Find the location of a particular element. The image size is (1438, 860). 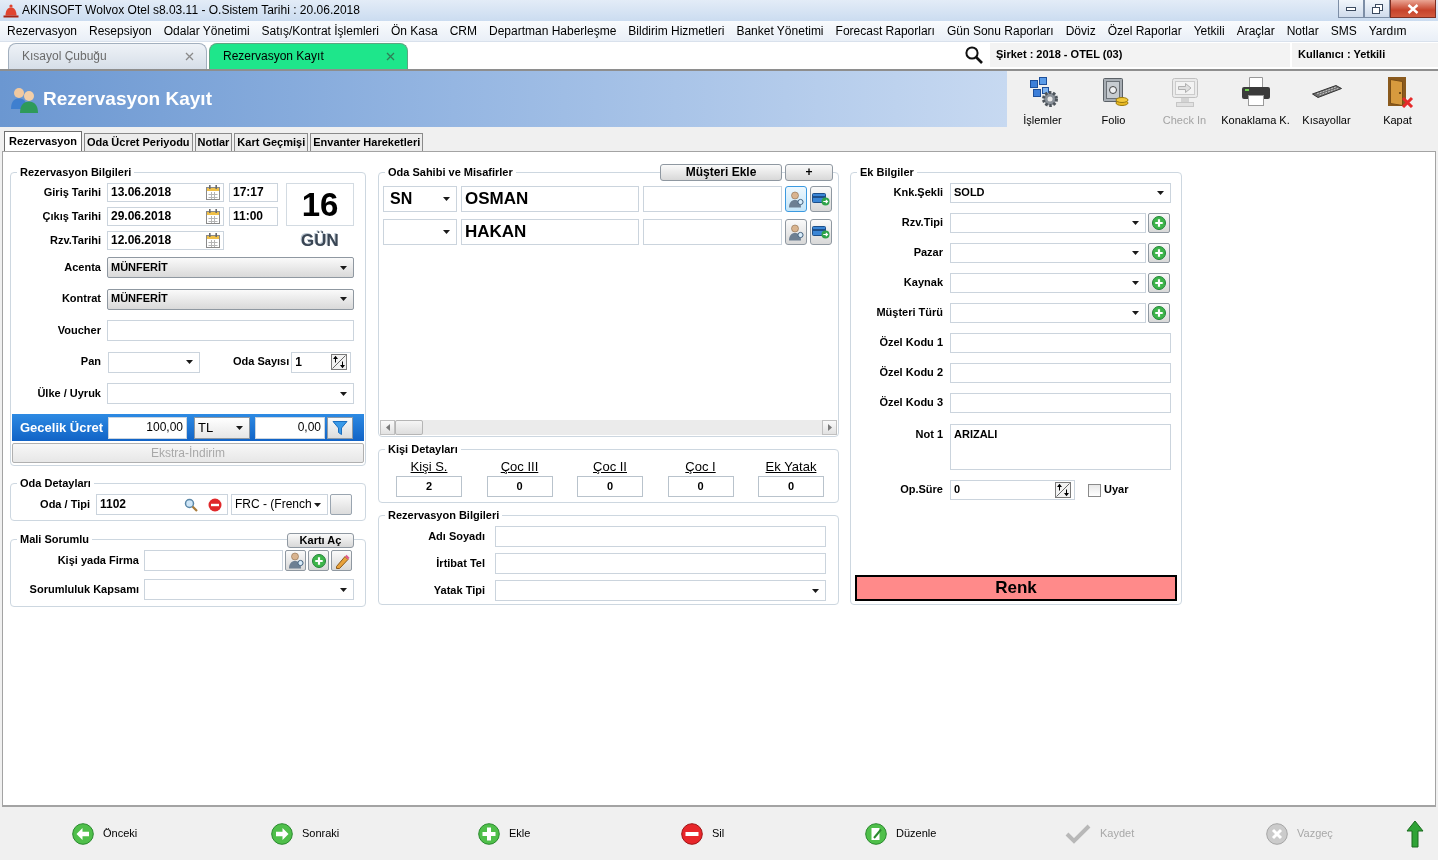

menu-item: Yetkili is located at coordinates (1209, 31).